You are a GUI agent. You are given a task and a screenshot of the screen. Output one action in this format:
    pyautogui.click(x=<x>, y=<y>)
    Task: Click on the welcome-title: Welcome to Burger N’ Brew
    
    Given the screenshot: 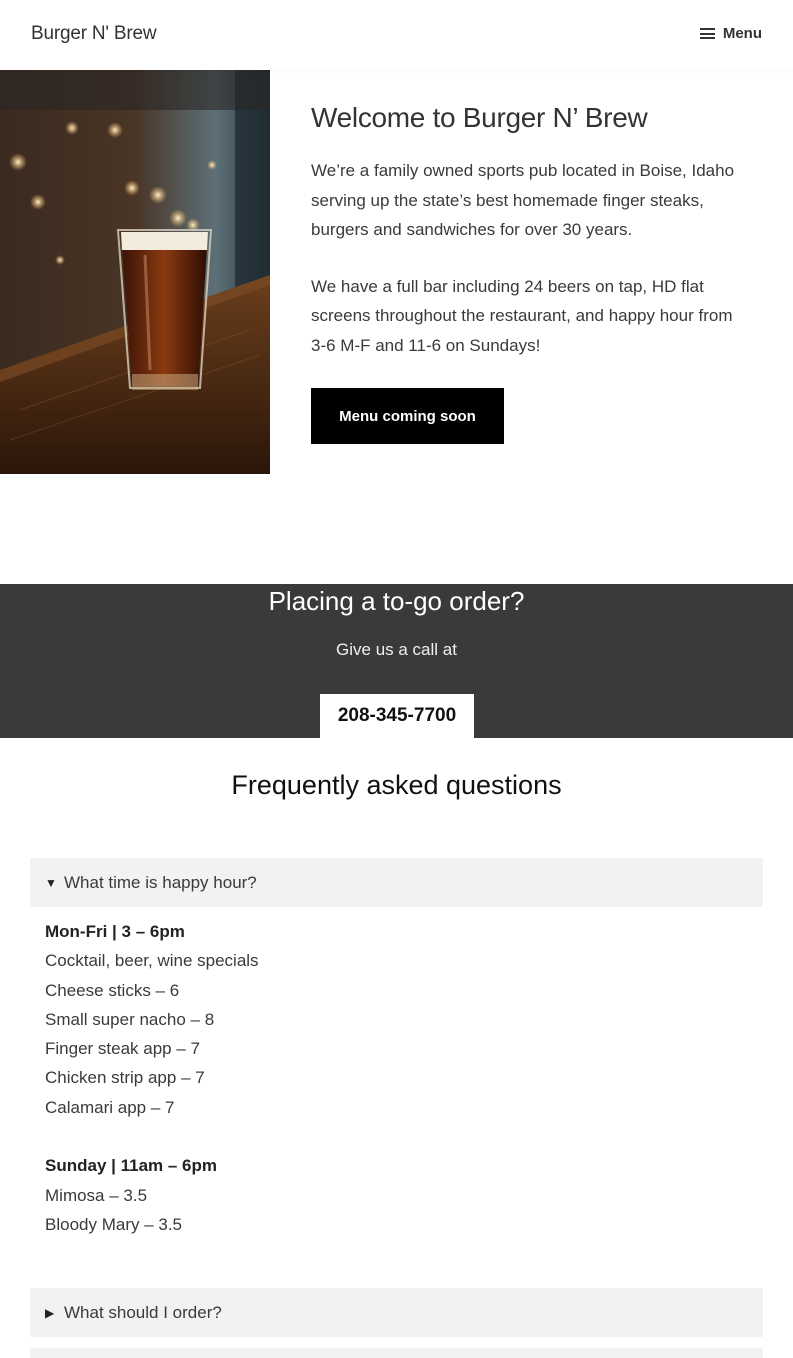 What is the action you would take?
    pyautogui.click(x=479, y=117)
    